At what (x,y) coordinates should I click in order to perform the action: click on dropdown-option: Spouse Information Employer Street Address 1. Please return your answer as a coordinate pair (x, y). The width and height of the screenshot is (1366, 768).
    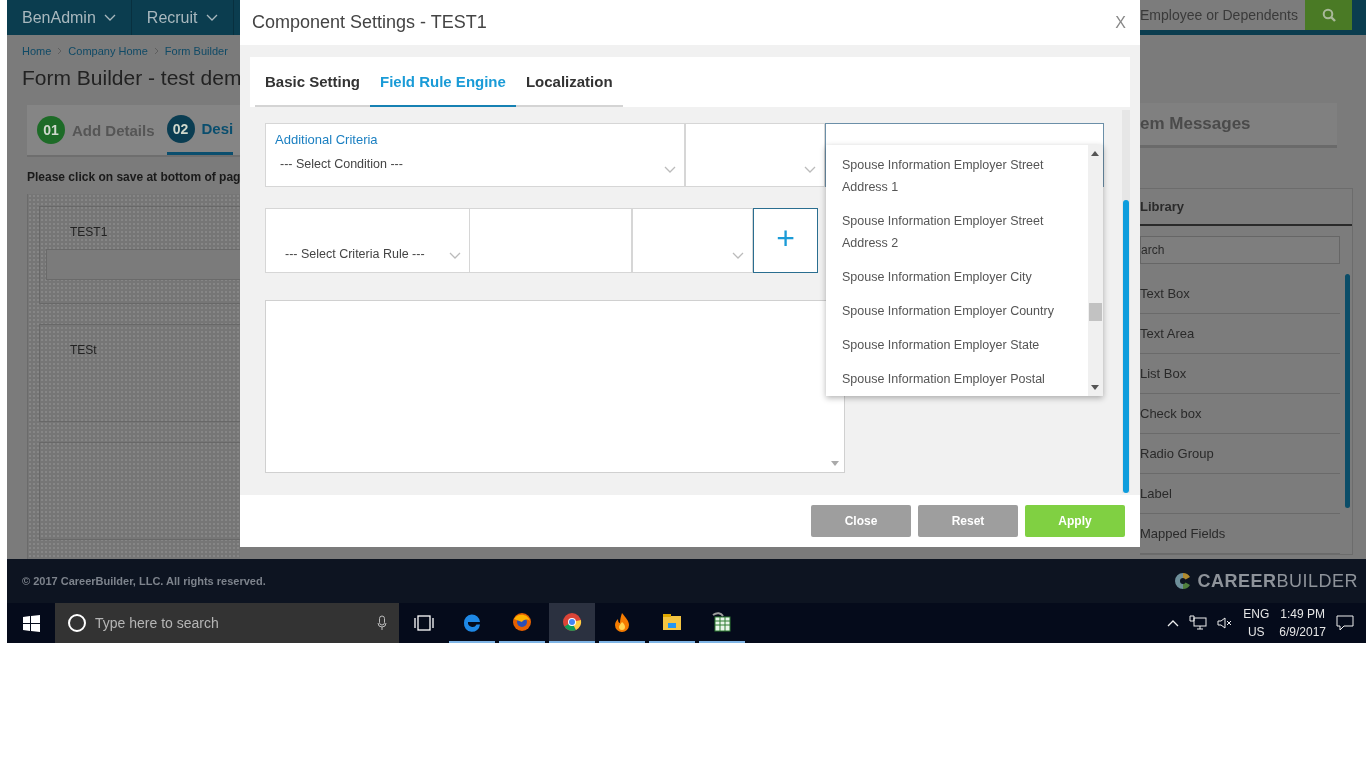
    Looking at the image, I should click on (957, 176).